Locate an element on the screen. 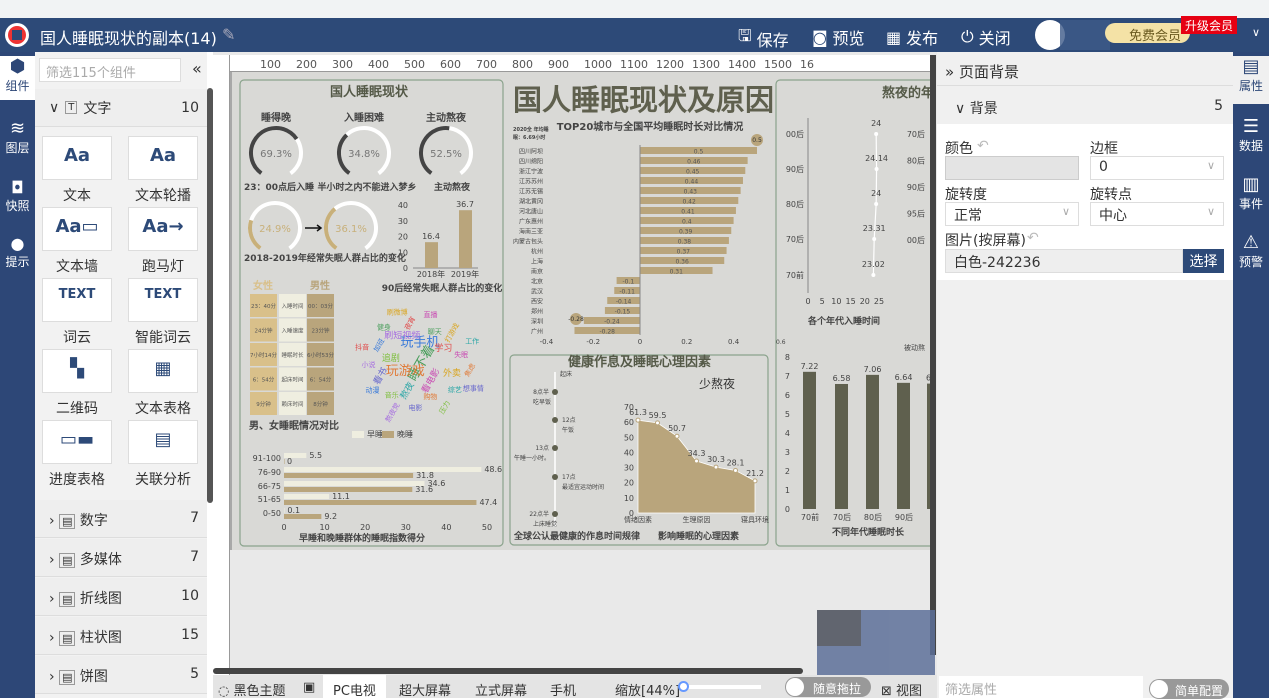 Image resolution: width=1269 pixels, height=699 pixels. collapse-panel-button: « is located at coordinates (197, 68).